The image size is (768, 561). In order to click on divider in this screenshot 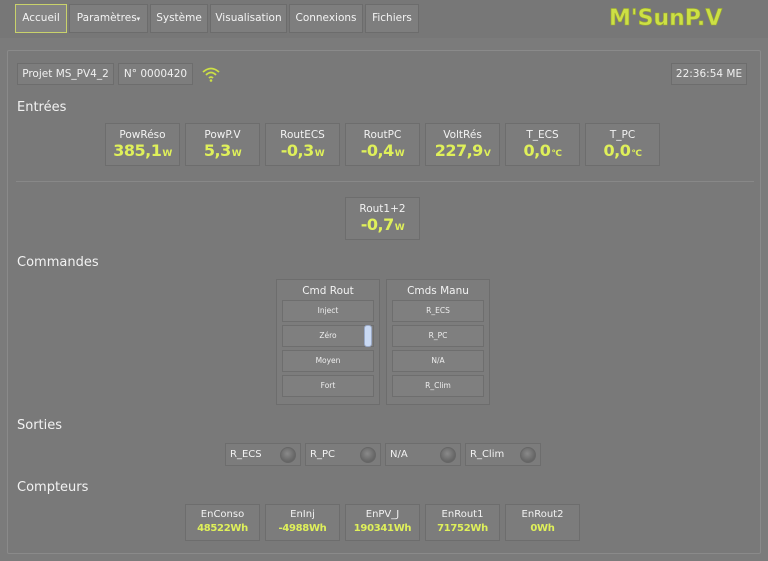, I will do `click(385, 181)`.